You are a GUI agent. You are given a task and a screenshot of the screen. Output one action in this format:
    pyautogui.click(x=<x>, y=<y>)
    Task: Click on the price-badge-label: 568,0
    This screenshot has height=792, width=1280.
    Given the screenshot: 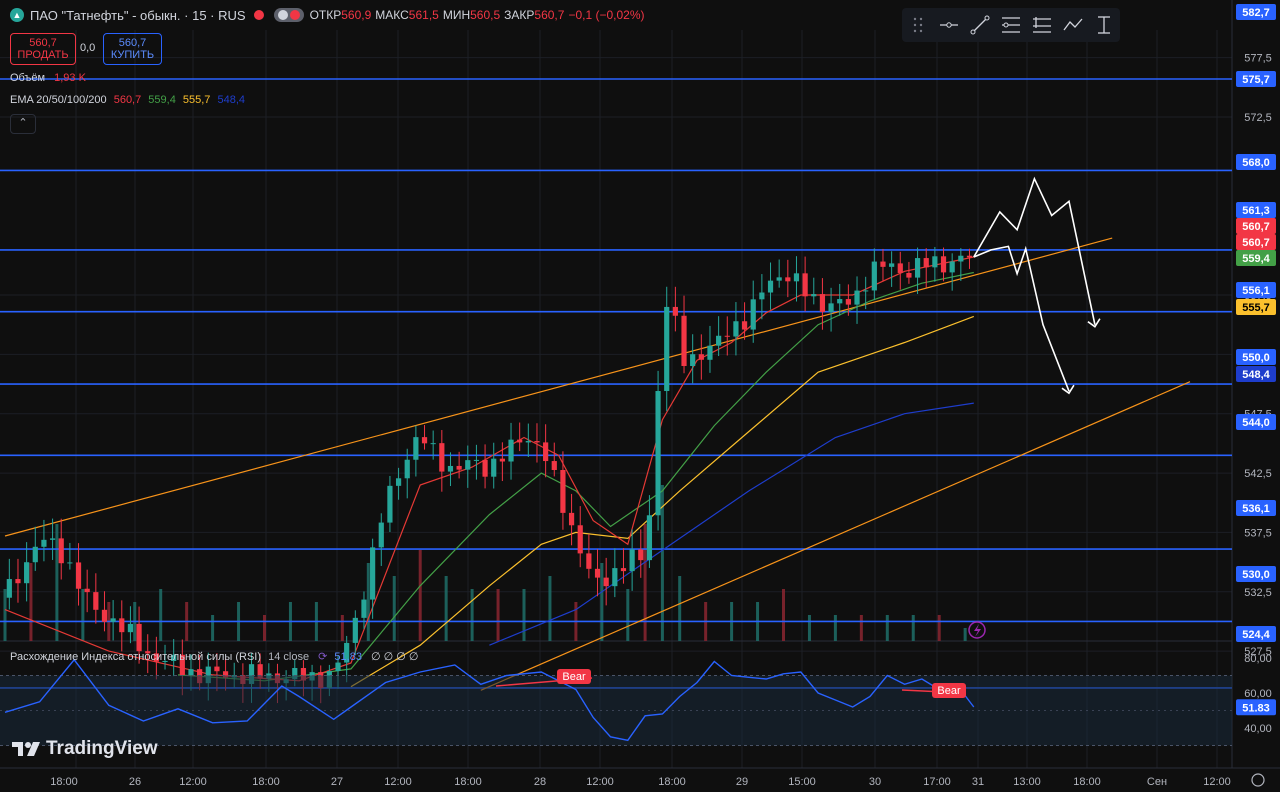 What is the action you would take?
    pyautogui.click(x=1256, y=163)
    